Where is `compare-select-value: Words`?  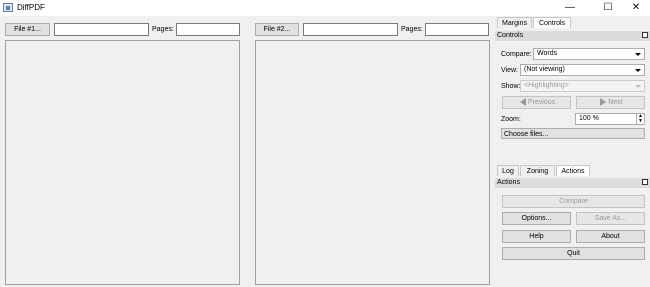 compare-select-value: Words is located at coordinates (547, 53).